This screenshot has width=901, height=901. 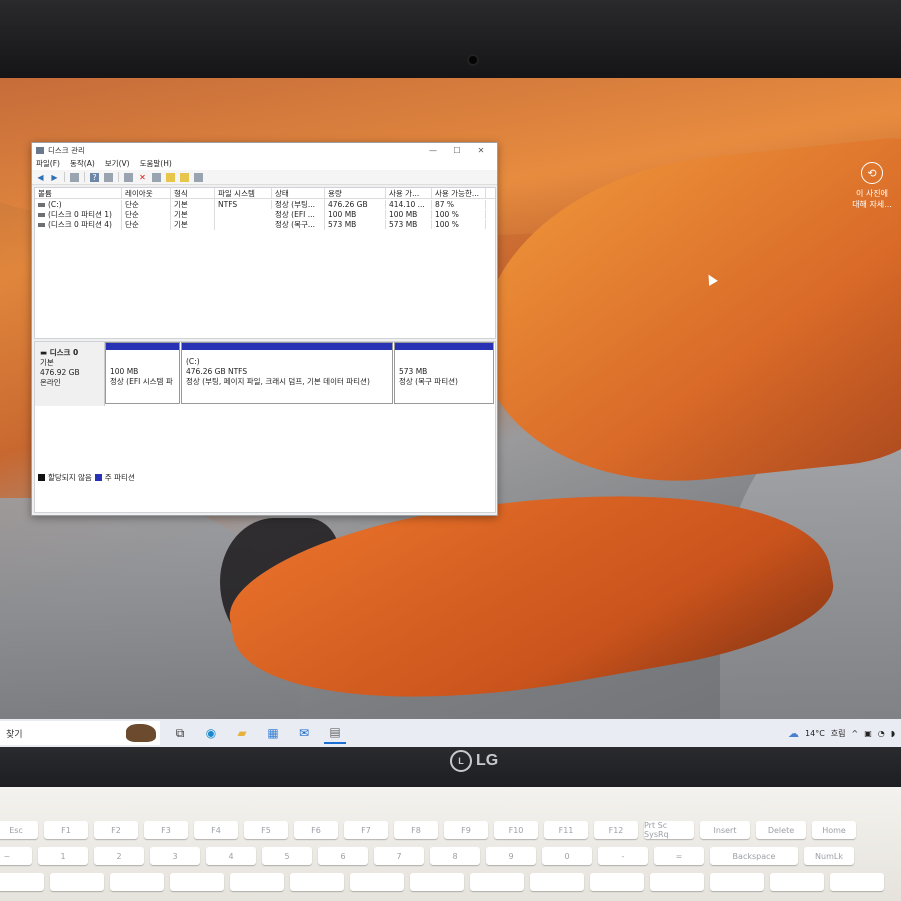 I want to click on column-header-status: 상태, so click(x=298, y=193).